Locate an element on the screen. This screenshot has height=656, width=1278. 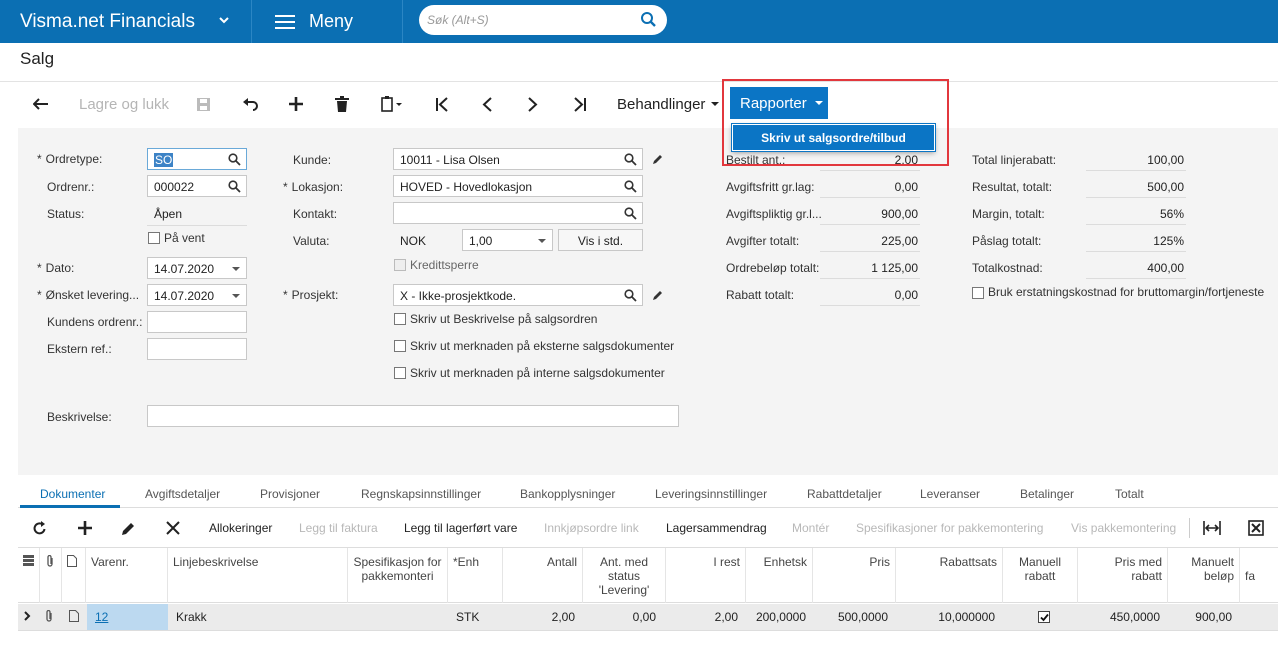
col-manuelt-belop: Manuelt beløp is located at coordinates (1204, 575).